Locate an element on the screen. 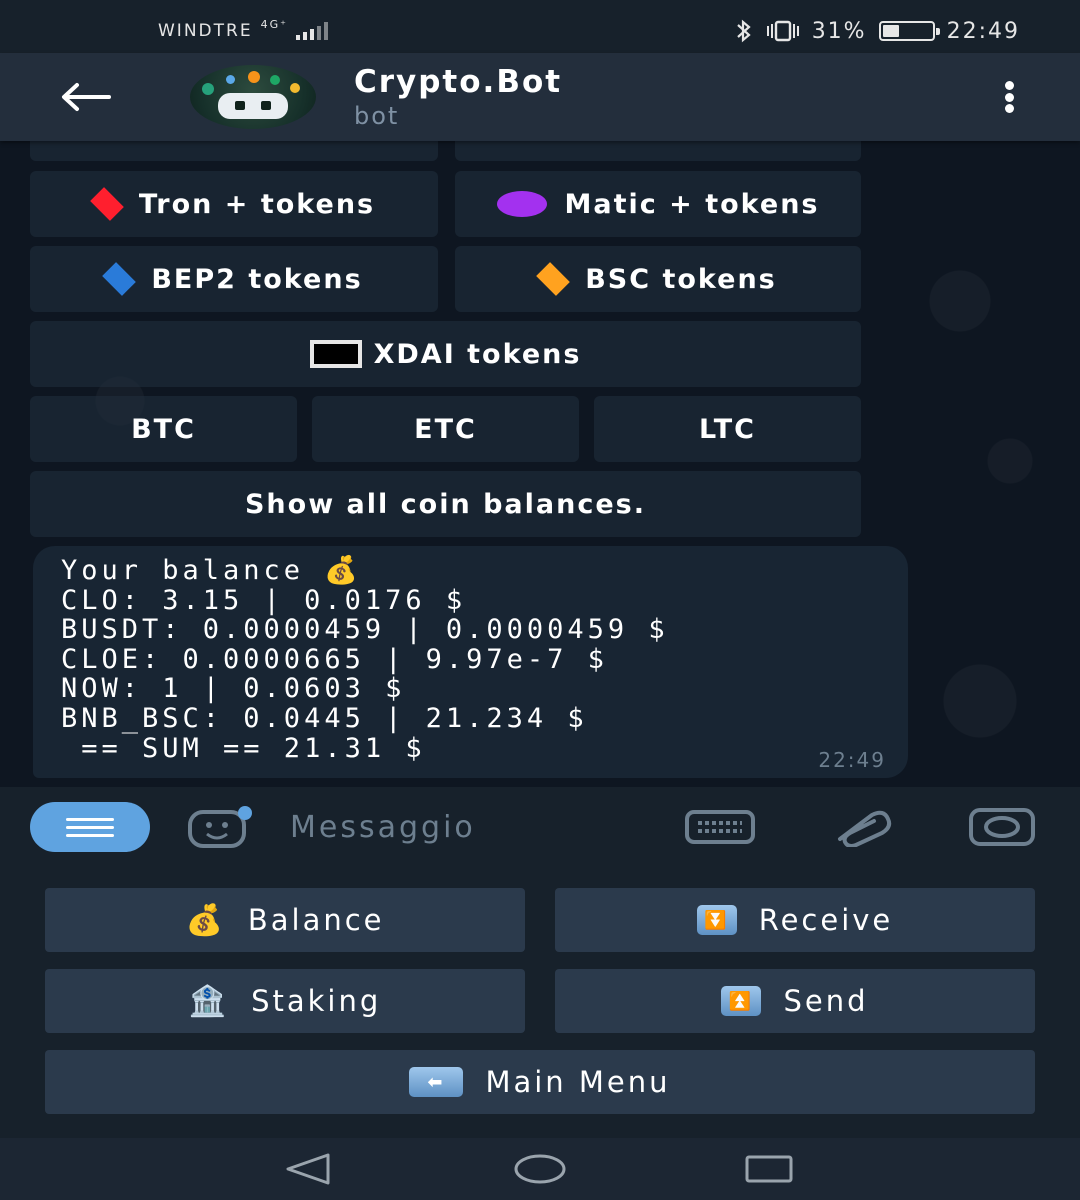 Image resolution: width=1080 pixels, height=1200 pixels. inline-button-label: Matic + tokens is located at coordinates (692, 204).